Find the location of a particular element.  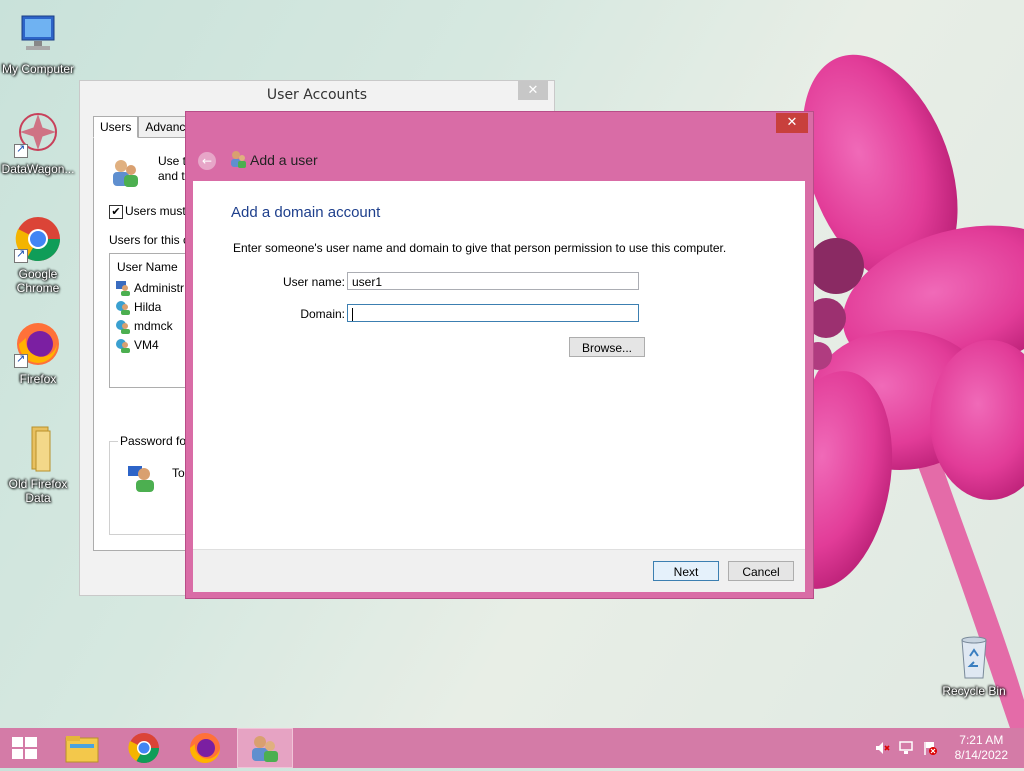

back-arrow-icon: ← is located at coordinates (207, 161).